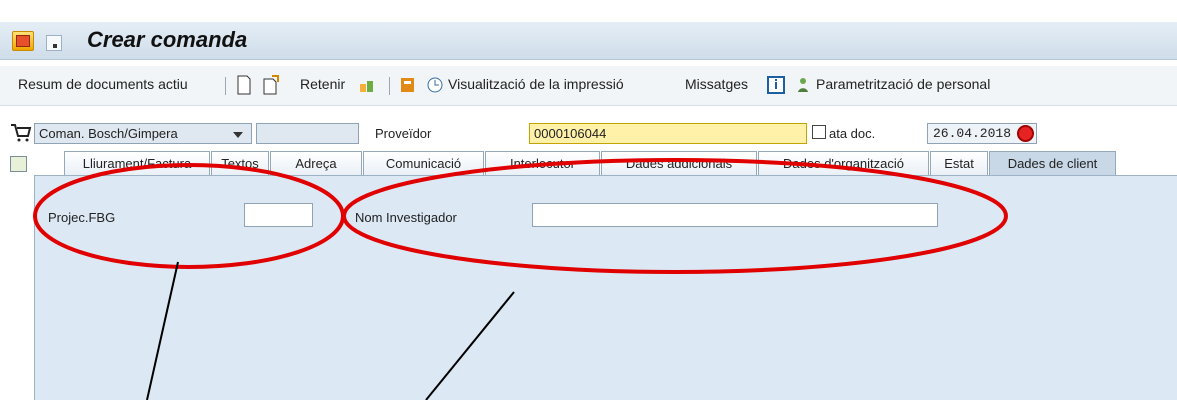 The height and width of the screenshot is (400, 1177). Describe the element at coordinates (903, 84) in the screenshot. I see `personal-settings-button: Parametrització de personal` at that location.